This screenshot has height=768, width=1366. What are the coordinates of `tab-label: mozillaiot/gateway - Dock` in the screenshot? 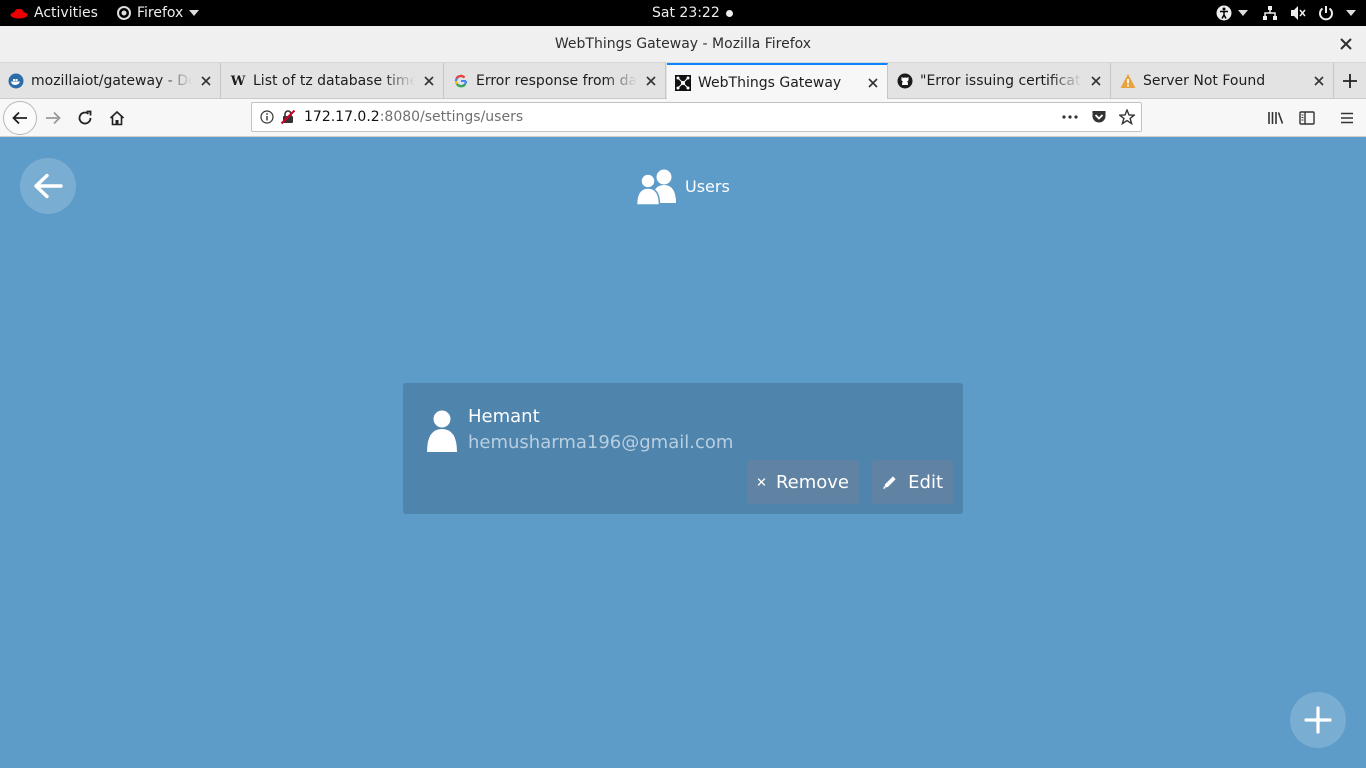 It's located at (111, 81).